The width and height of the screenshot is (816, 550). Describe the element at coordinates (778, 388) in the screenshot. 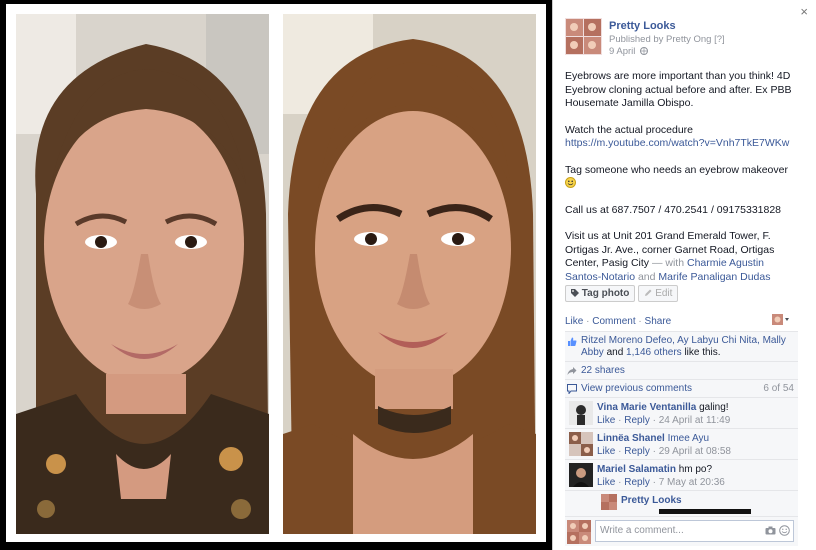

I see `comment-count: 6 of 54` at that location.